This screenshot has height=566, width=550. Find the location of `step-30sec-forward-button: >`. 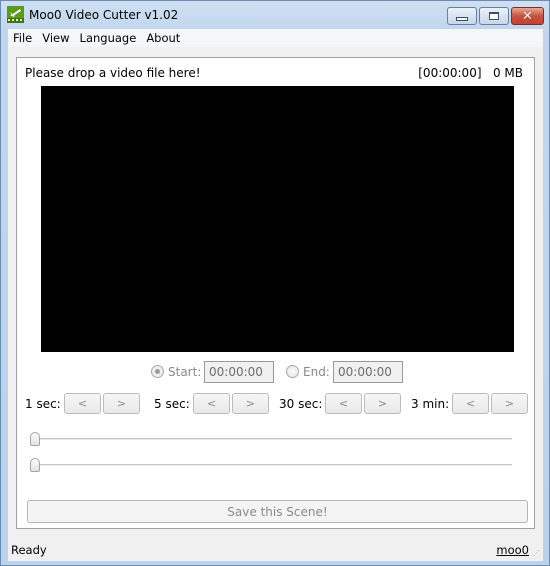

step-30sec-forward-button: > is located at coordinates (382, 403).